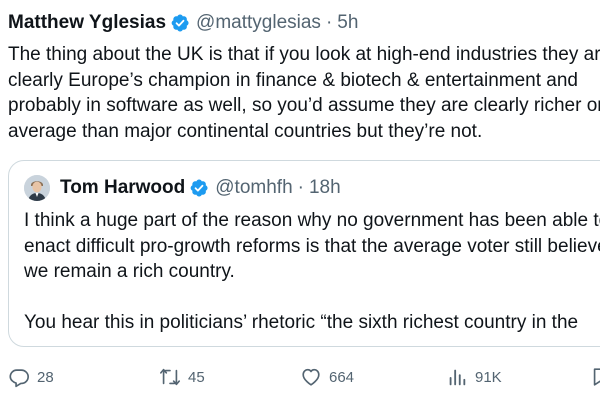  I want to click on quoted-tweet-timestamp: 18h, so click(325, 188).